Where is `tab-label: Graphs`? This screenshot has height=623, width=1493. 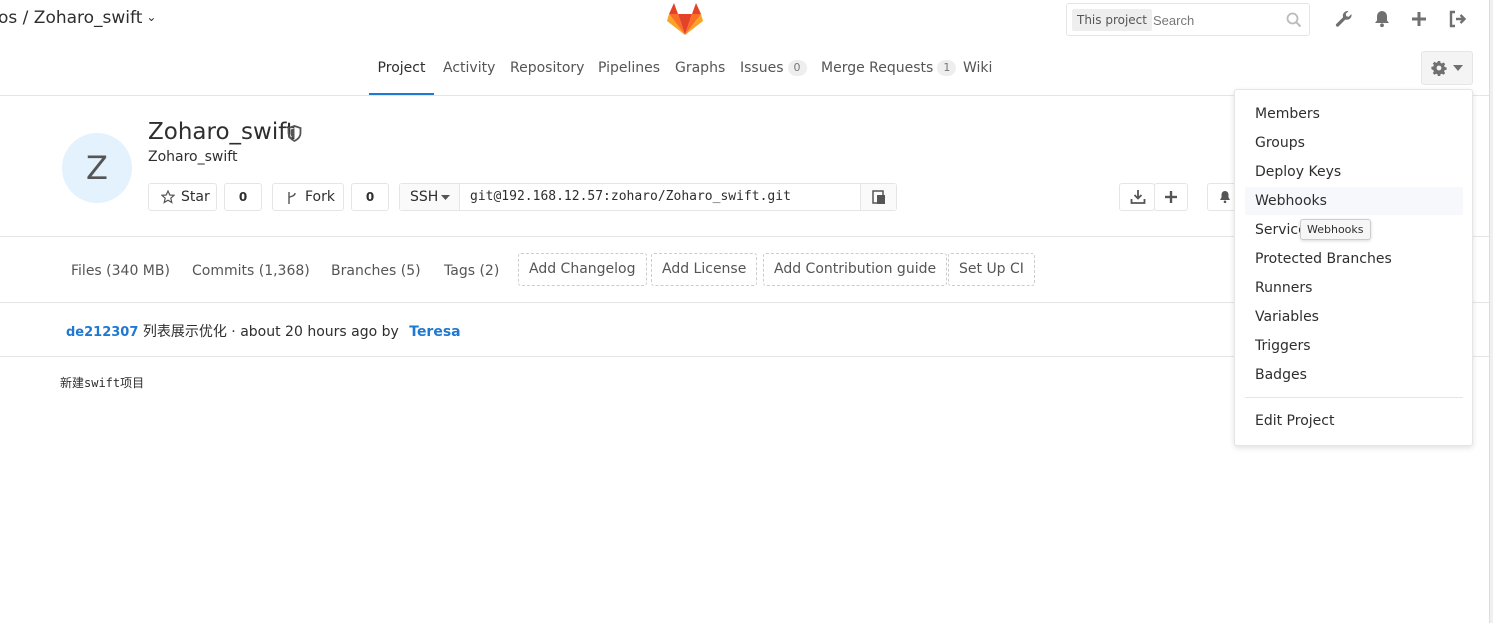 tab-label: Graphs is located at coordinates (700, 68).